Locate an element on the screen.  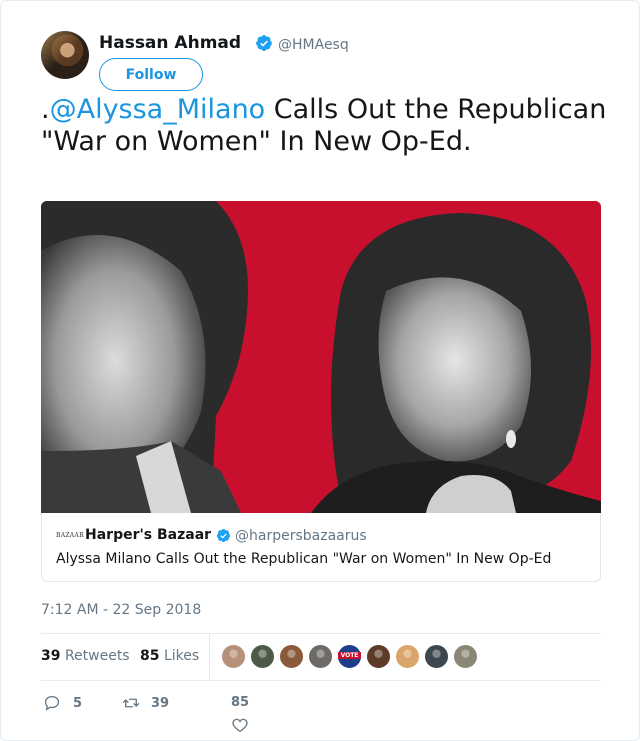
retweet-count: 39 is located at coordinates (160, 703).